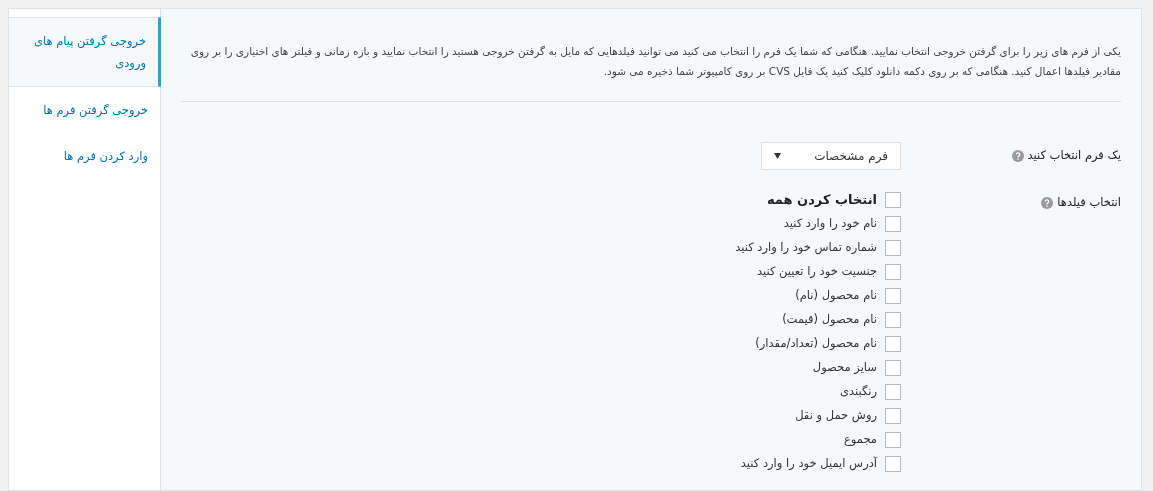  Describe the element at coordinates (816, 272) in the screenshot. I see `checkbox-label: جنسیت خود را تعیین کنید` at that location.